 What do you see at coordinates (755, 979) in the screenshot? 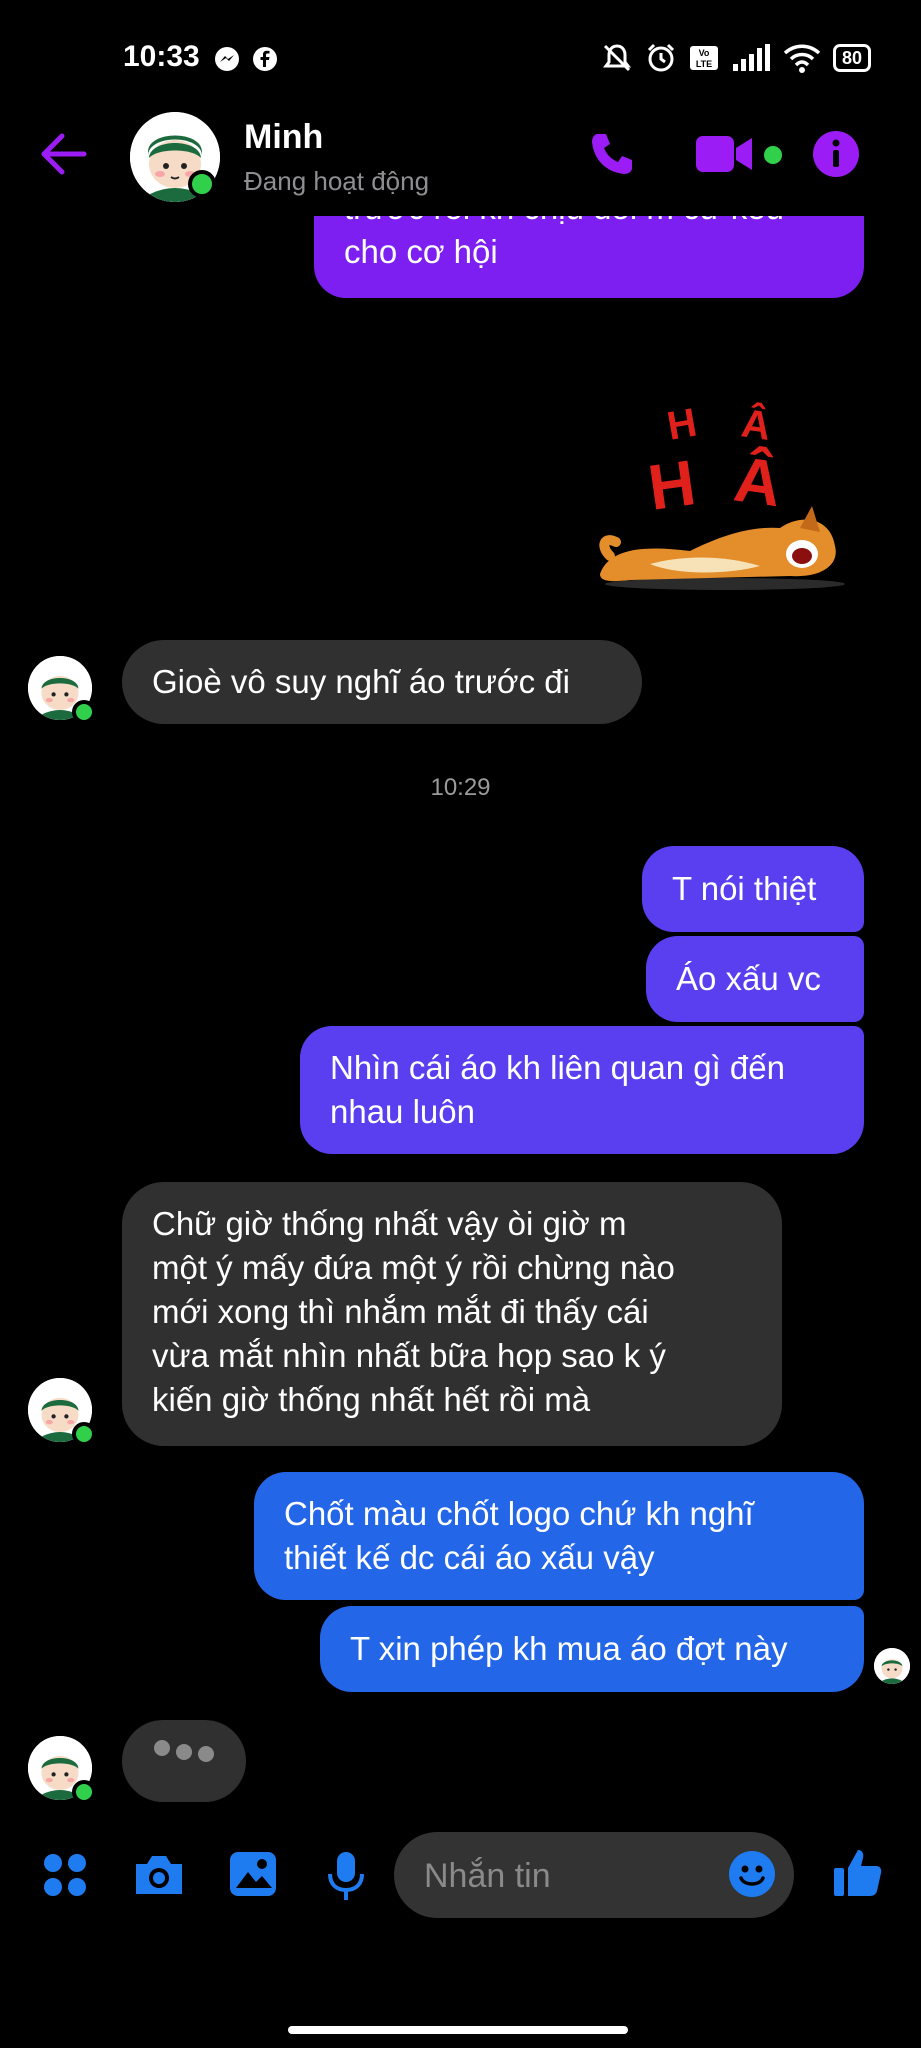
I see `message-bubble-outgoing: Áo xấu vc` at bounding box center [755, 979].